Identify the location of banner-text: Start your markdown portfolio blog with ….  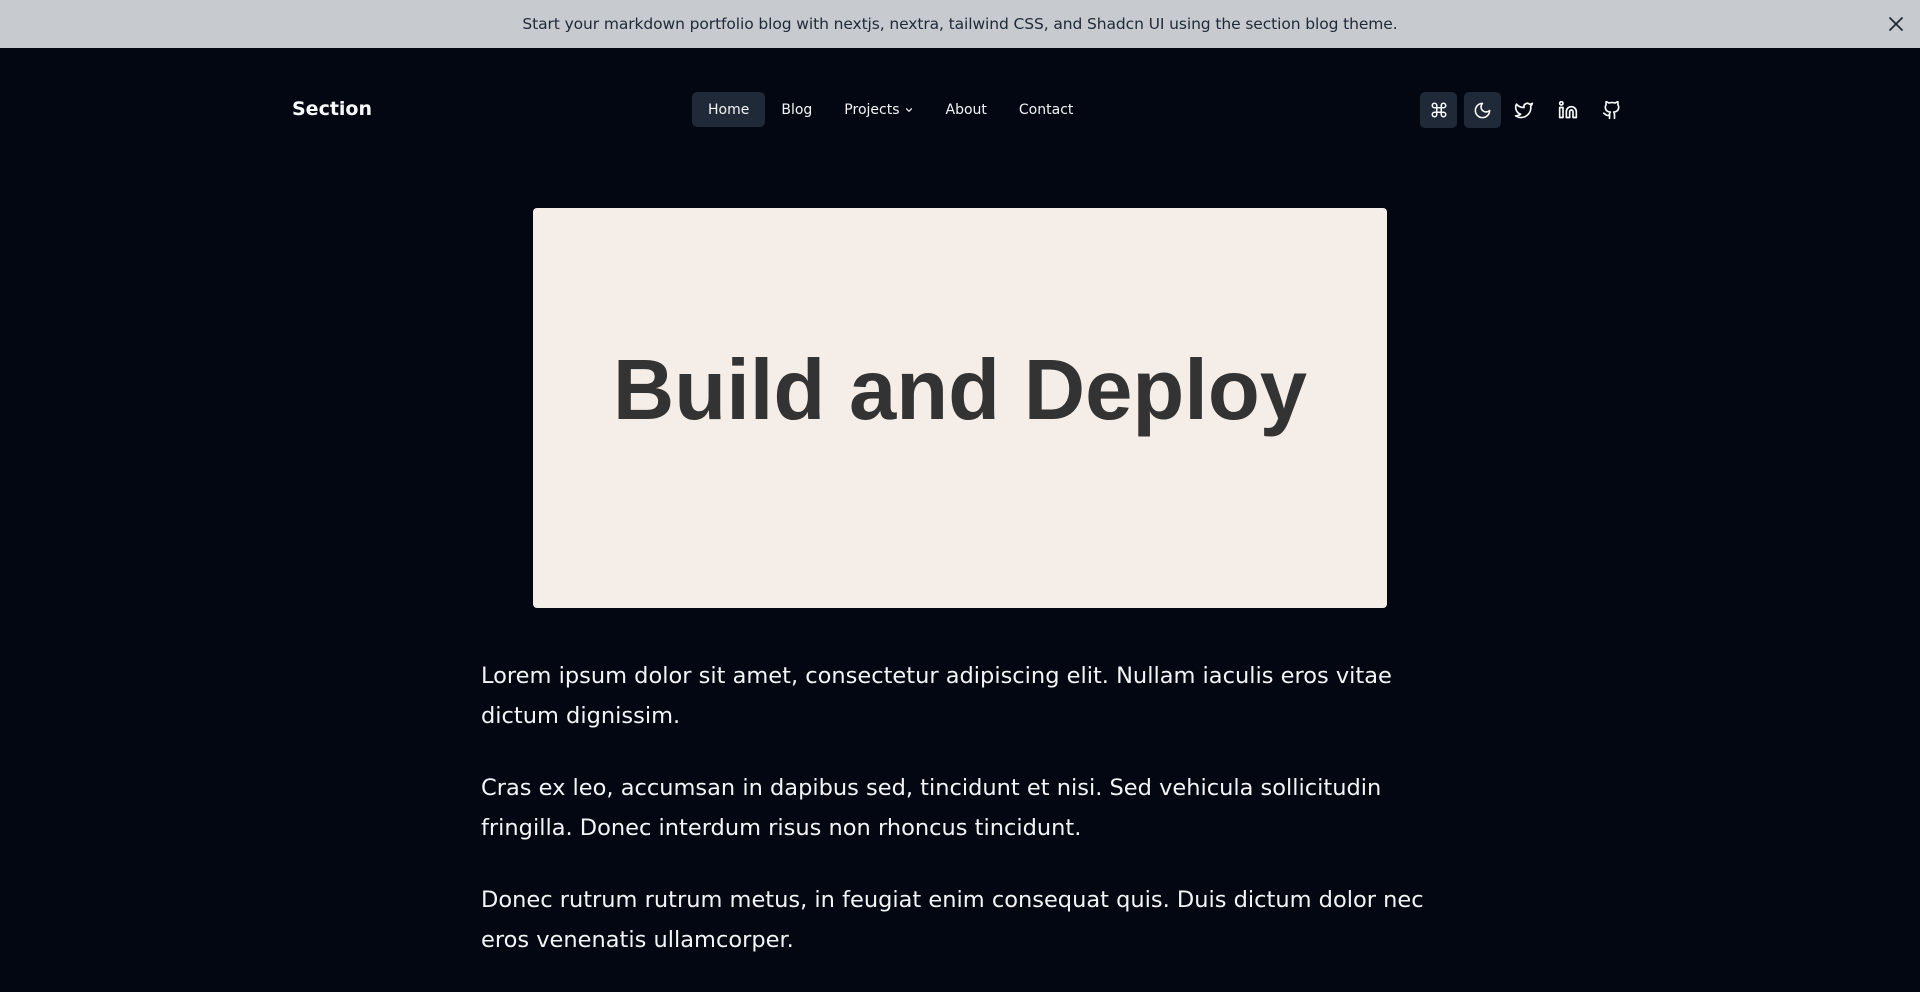
(960, 24).